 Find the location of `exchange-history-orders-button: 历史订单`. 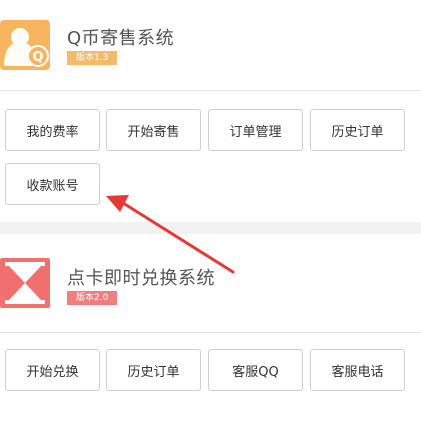

exchange-history-orders-button: 历史订单 is located at coordinates (153, 370).